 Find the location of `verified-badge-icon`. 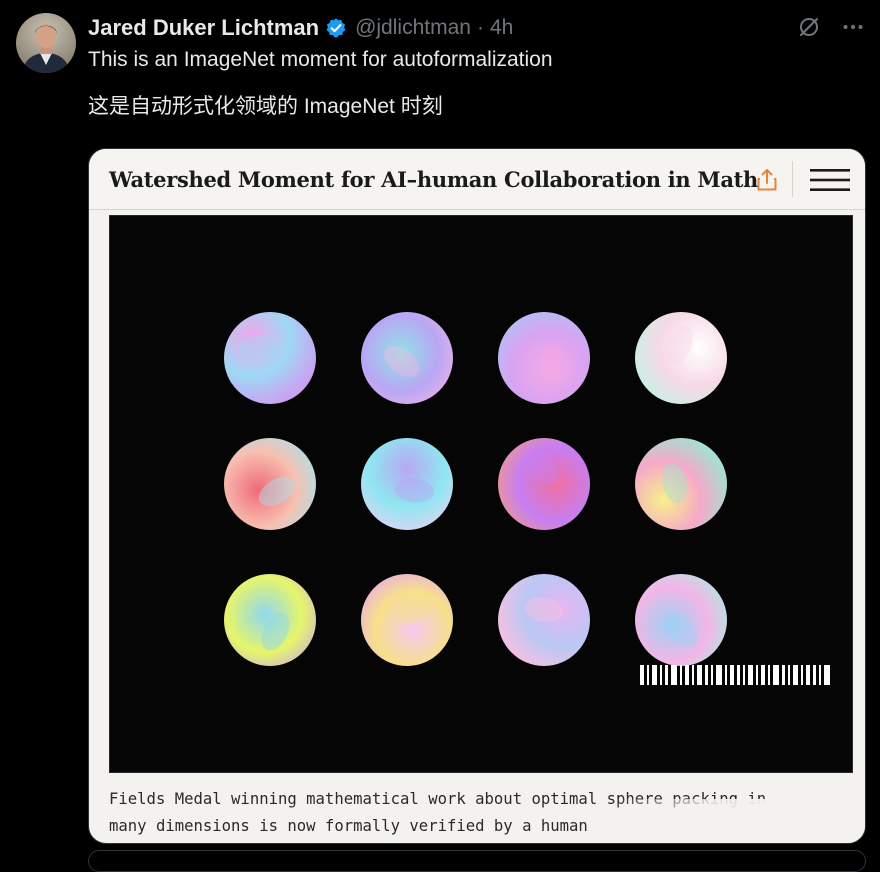

verified-badge-icon is located at coordinates (336, 28).